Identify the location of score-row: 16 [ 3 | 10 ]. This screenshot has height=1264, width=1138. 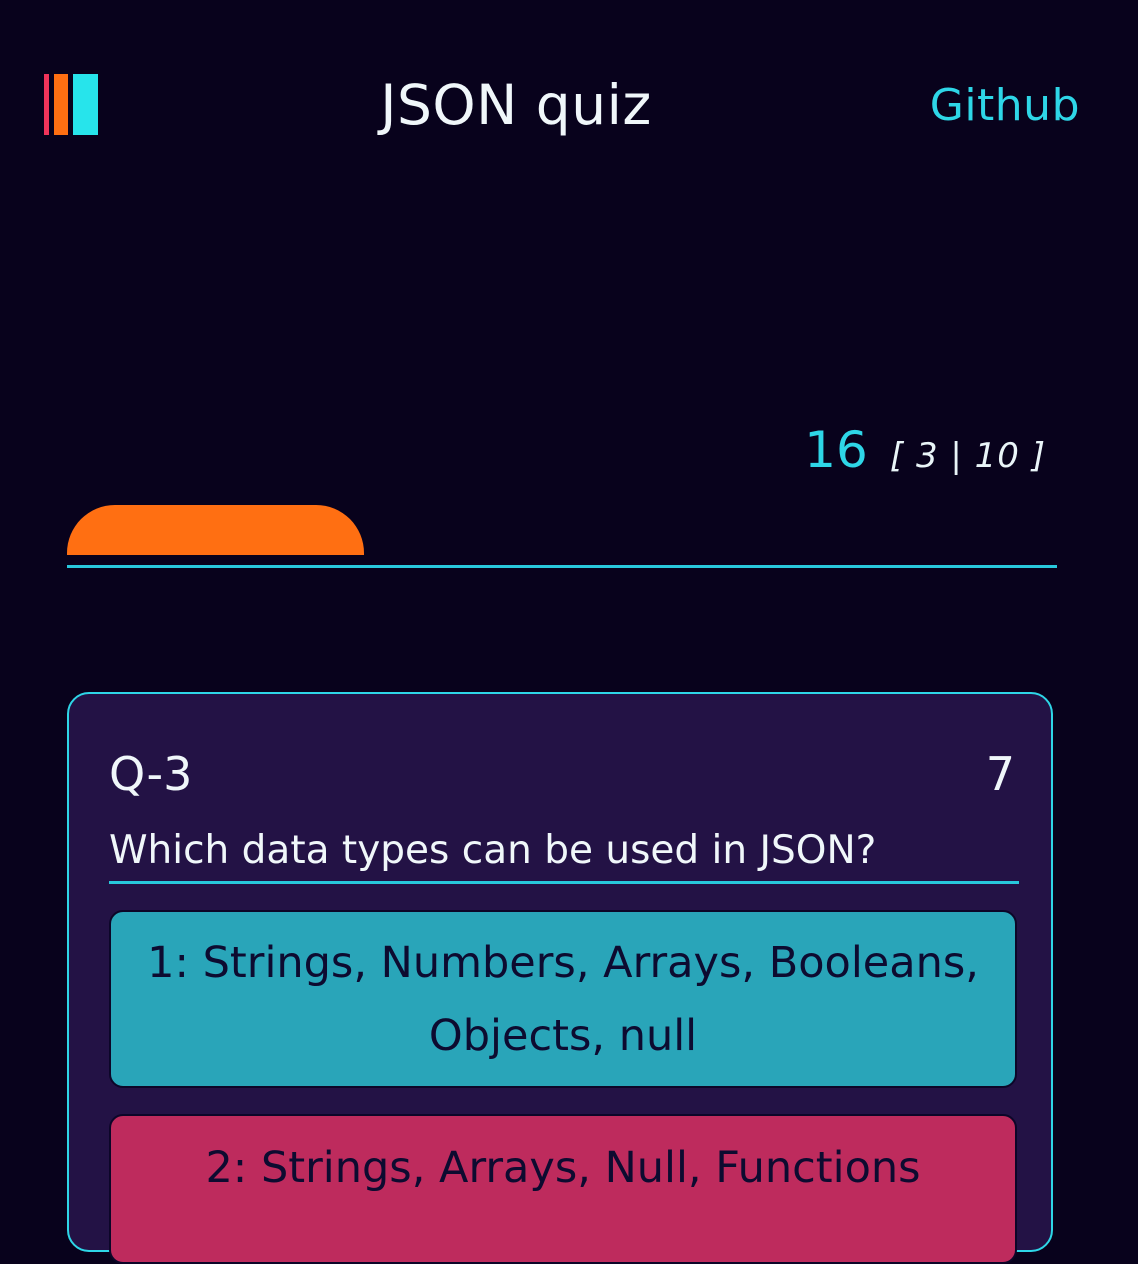
(925, 450).